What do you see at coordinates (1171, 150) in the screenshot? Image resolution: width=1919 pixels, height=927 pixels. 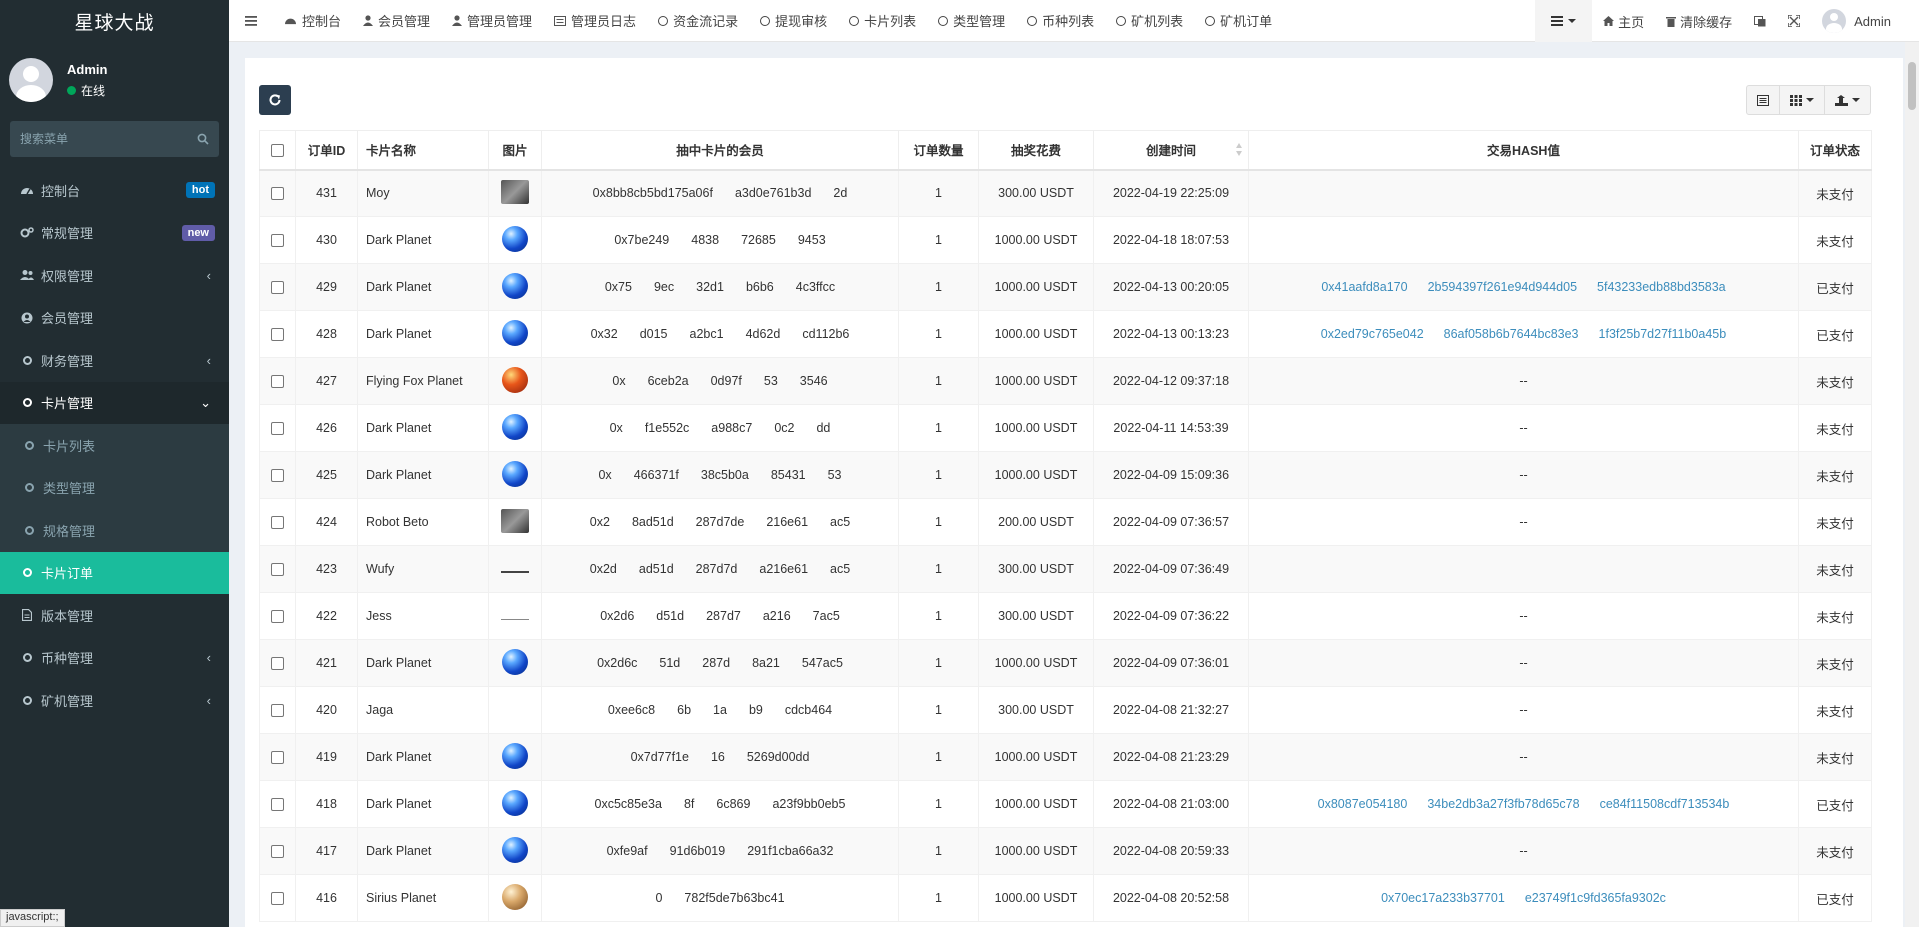 I see `col-created-time: 创建时间` at bounding box center [1171, 150].